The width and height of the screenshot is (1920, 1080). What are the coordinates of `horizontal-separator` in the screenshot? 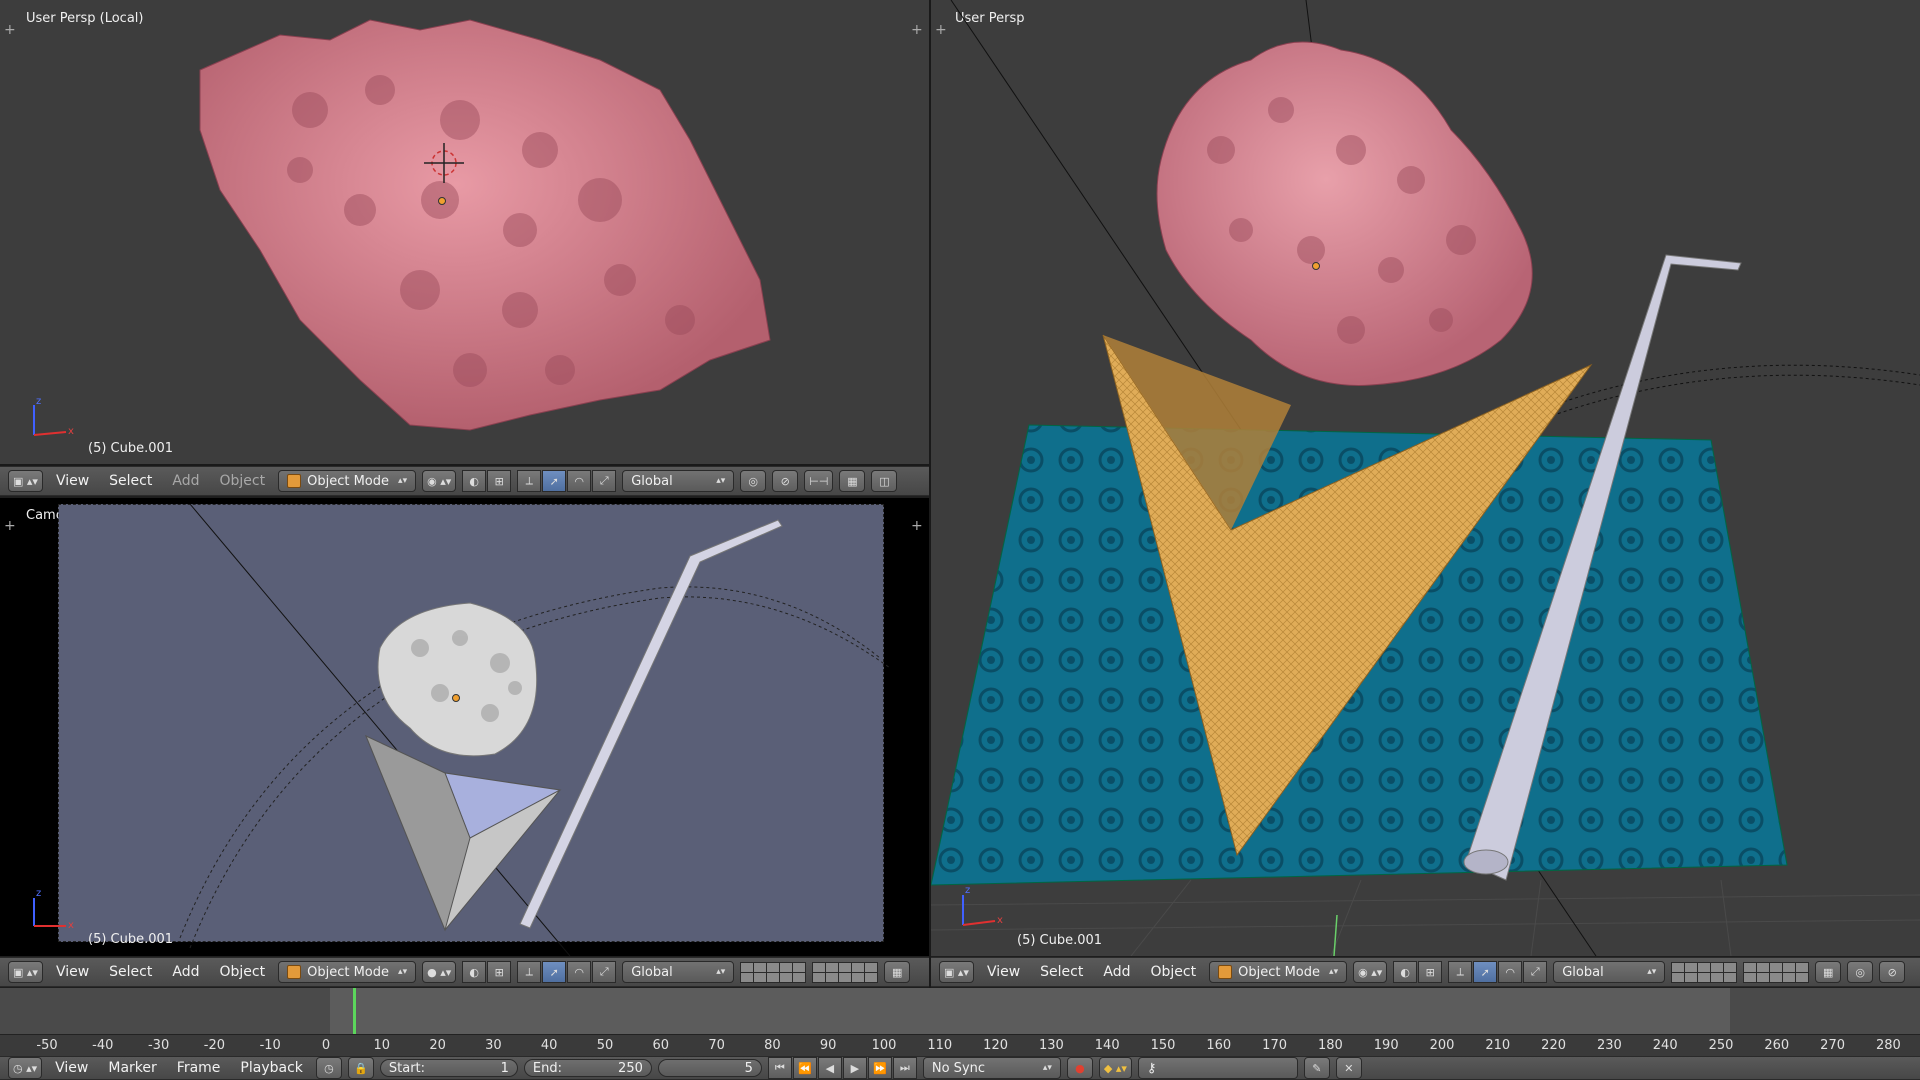 It's located at (464, 465).